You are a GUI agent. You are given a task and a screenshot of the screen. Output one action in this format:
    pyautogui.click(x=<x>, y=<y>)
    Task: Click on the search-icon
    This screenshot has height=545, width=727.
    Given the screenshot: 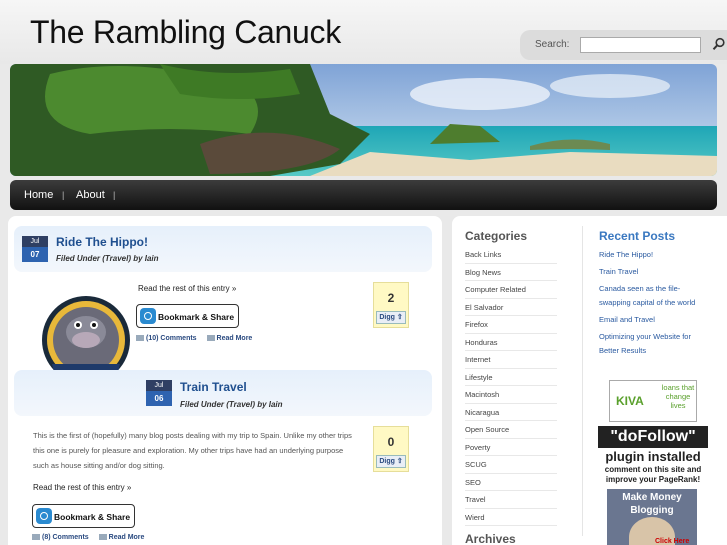 What is the action you would take?
    pyautogui.click(x=719, y=44)
    